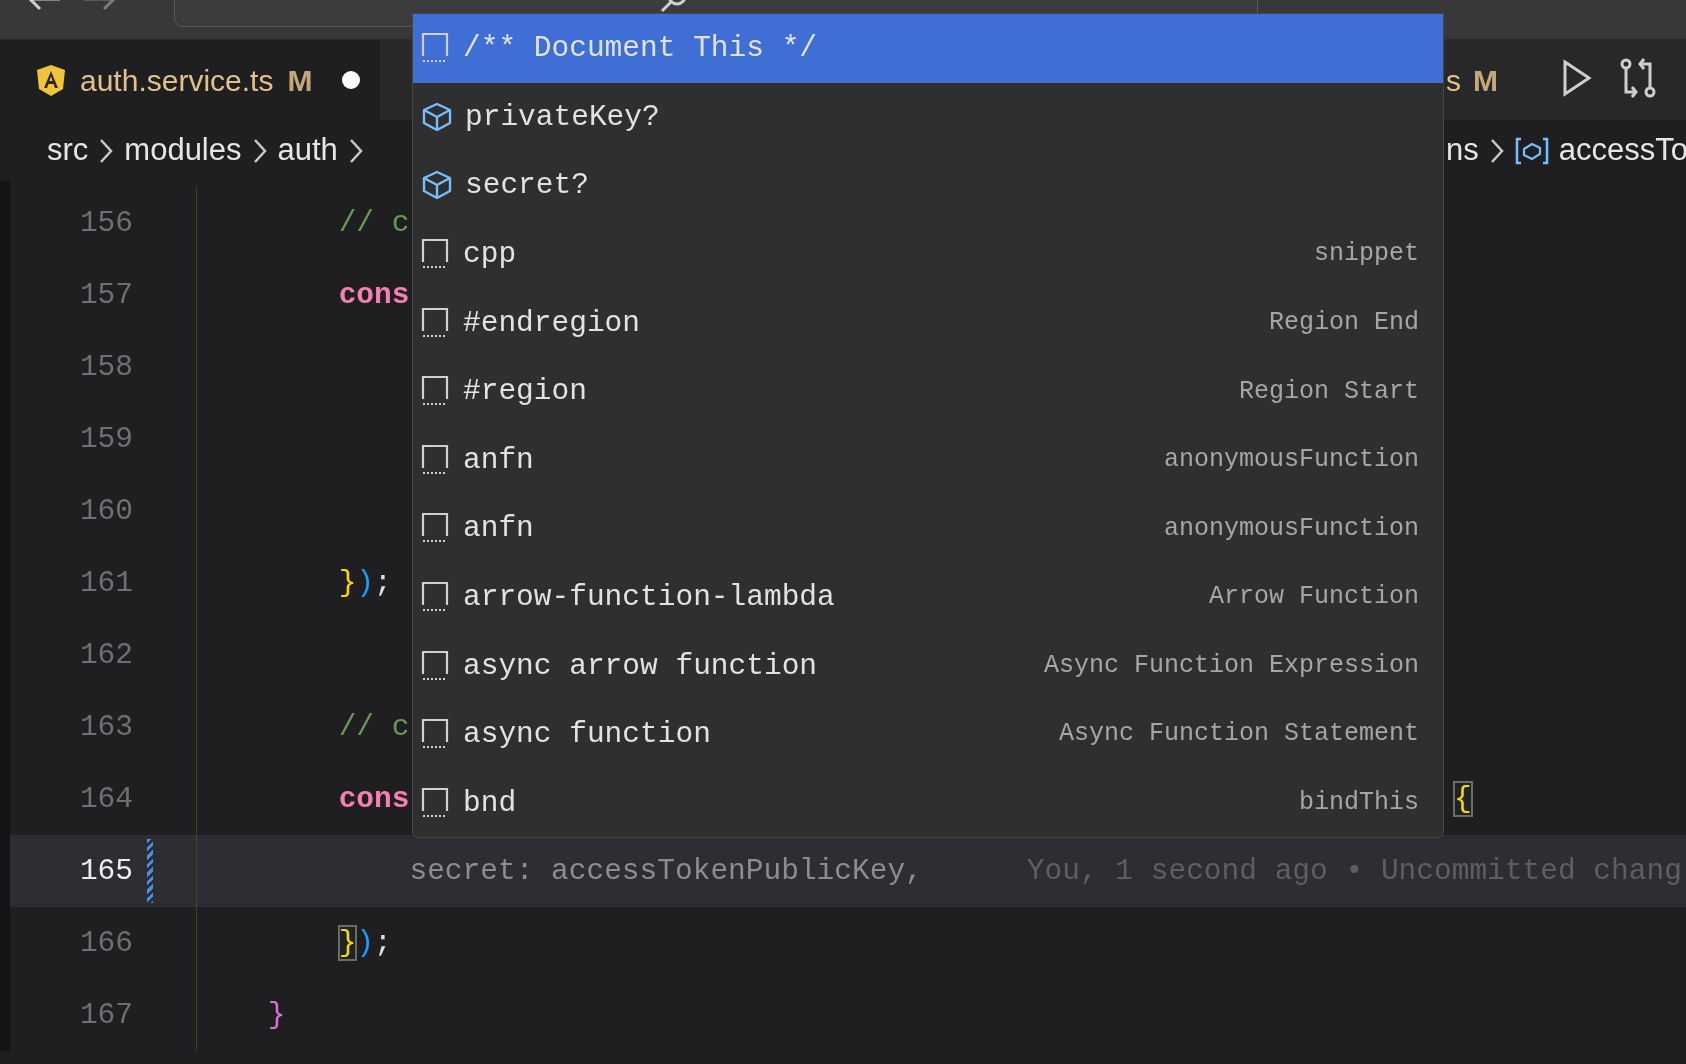 This screenshot has width=1686, height=1064. I want to click on line-number: 165, so click(105, 871).